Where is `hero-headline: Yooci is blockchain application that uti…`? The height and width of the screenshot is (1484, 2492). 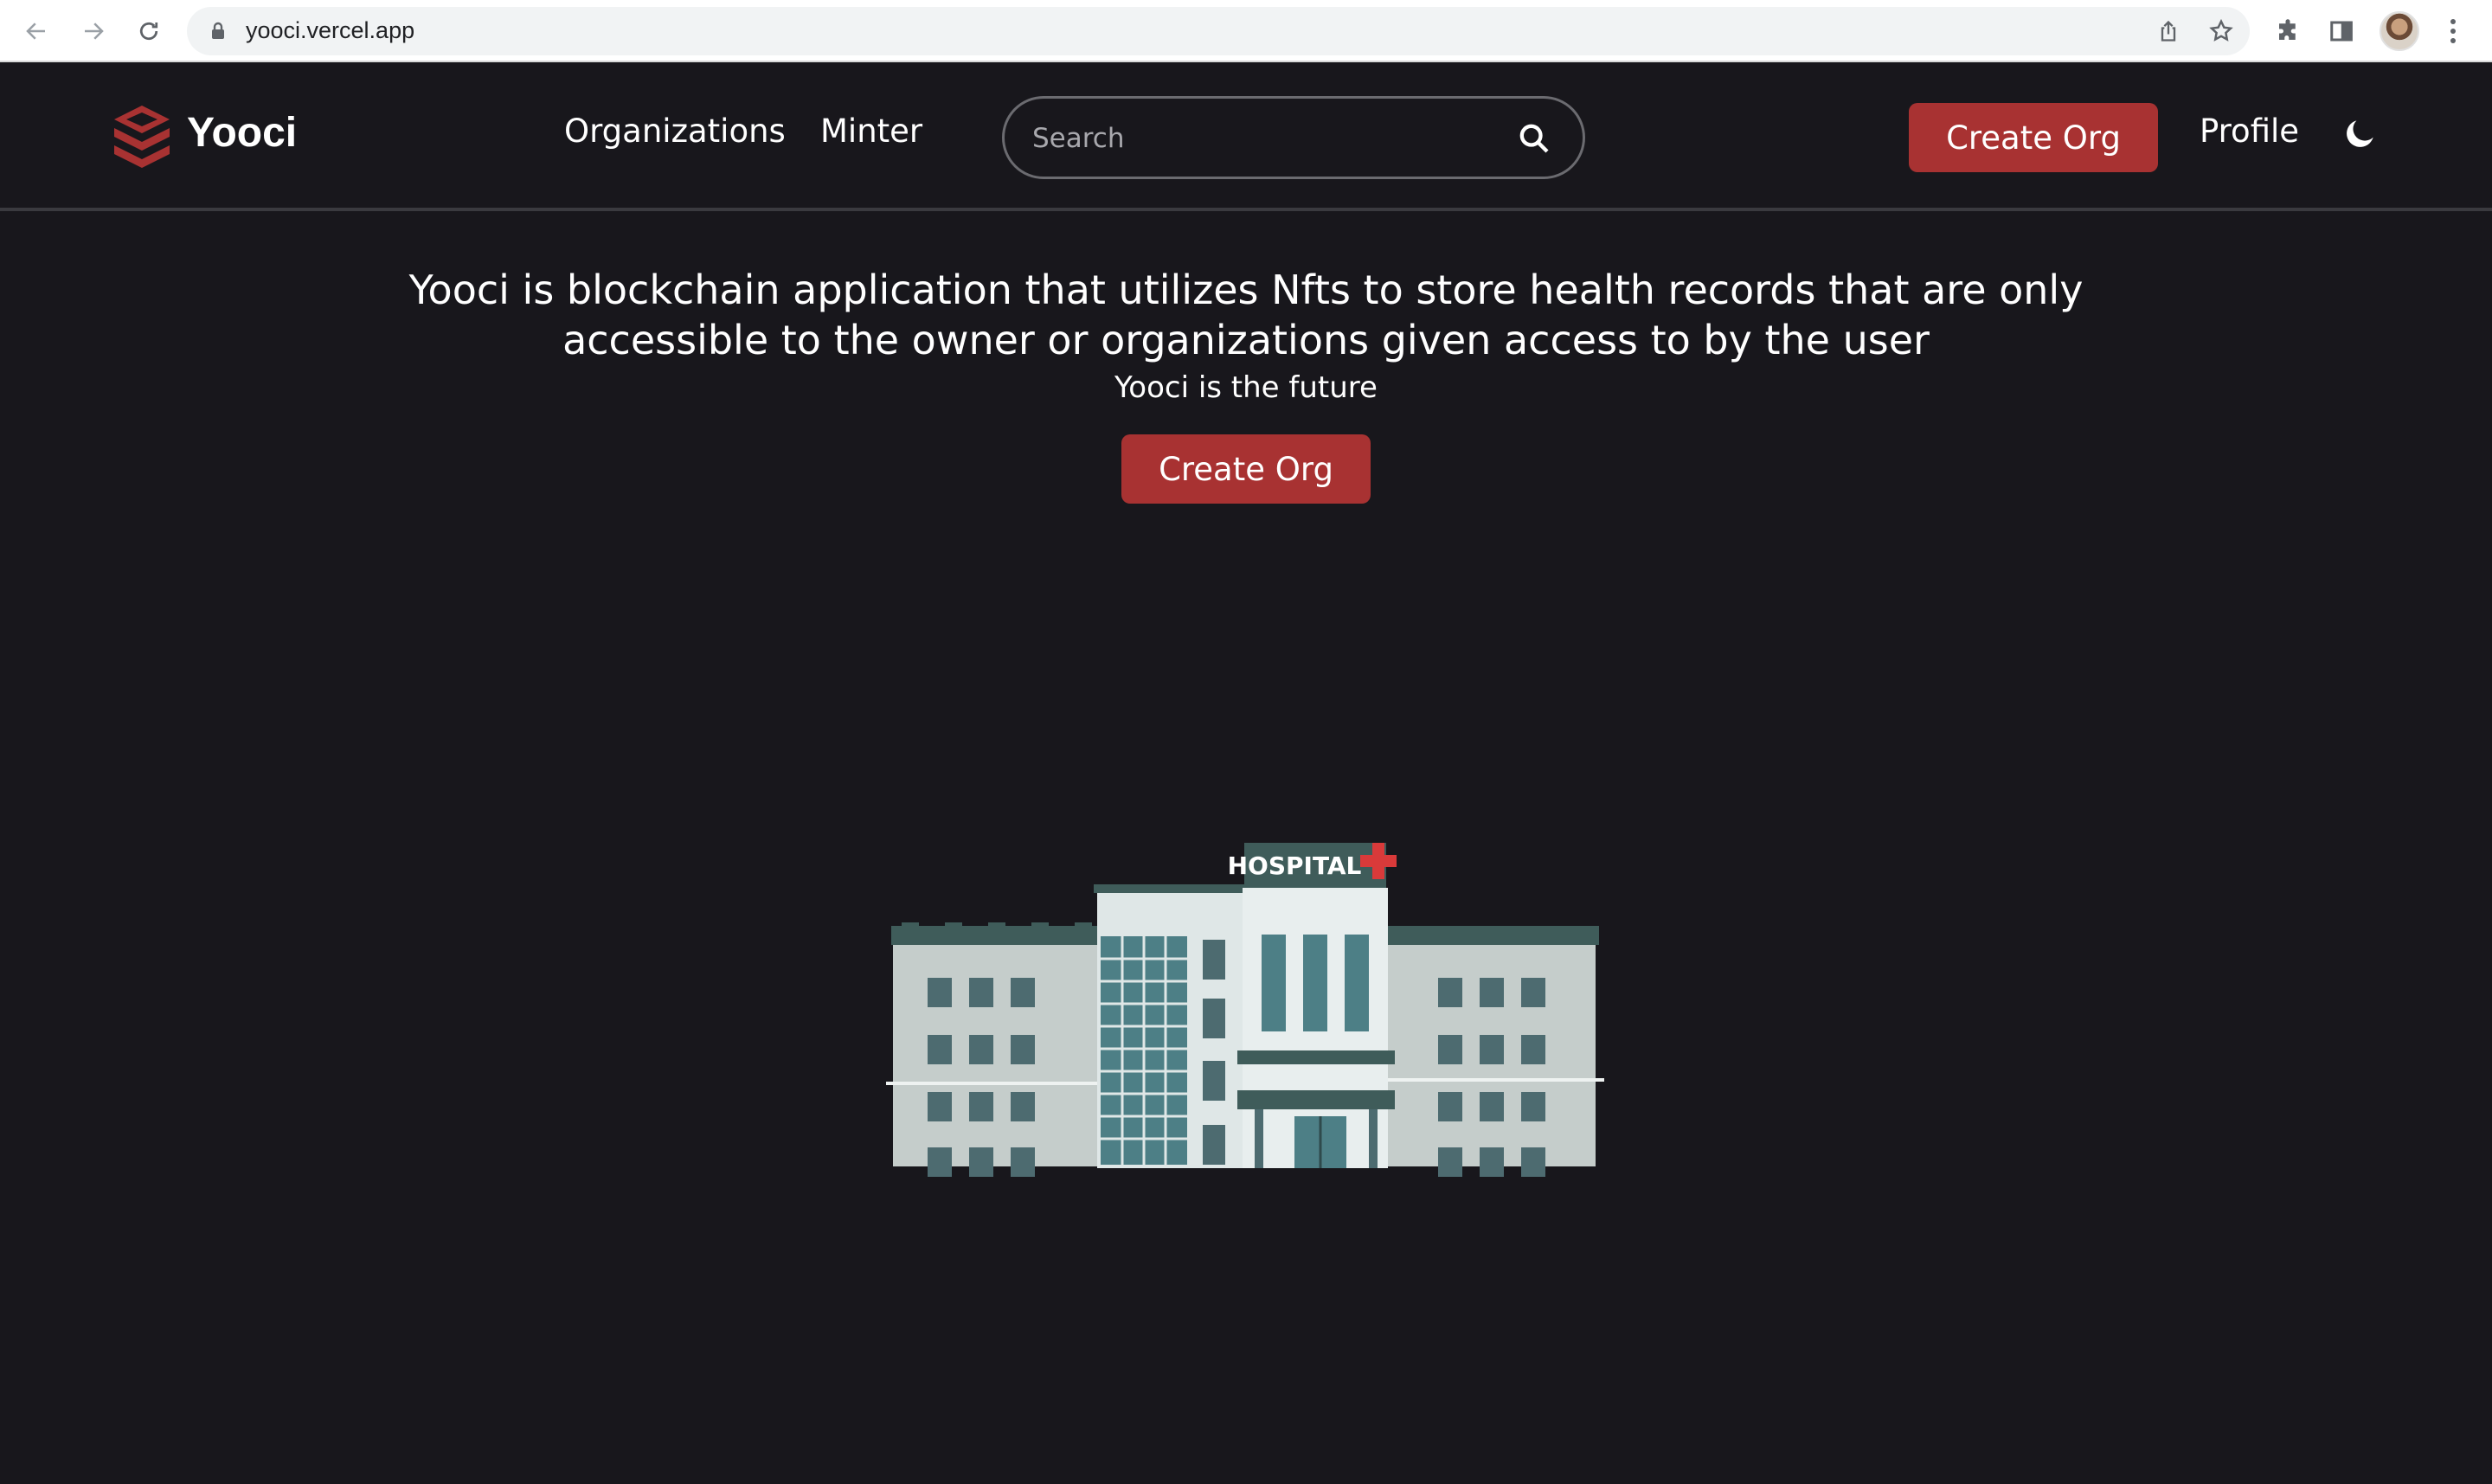
hero-headline: Yooci is blockchain application that uti… is located at coordinates (1246, 315).